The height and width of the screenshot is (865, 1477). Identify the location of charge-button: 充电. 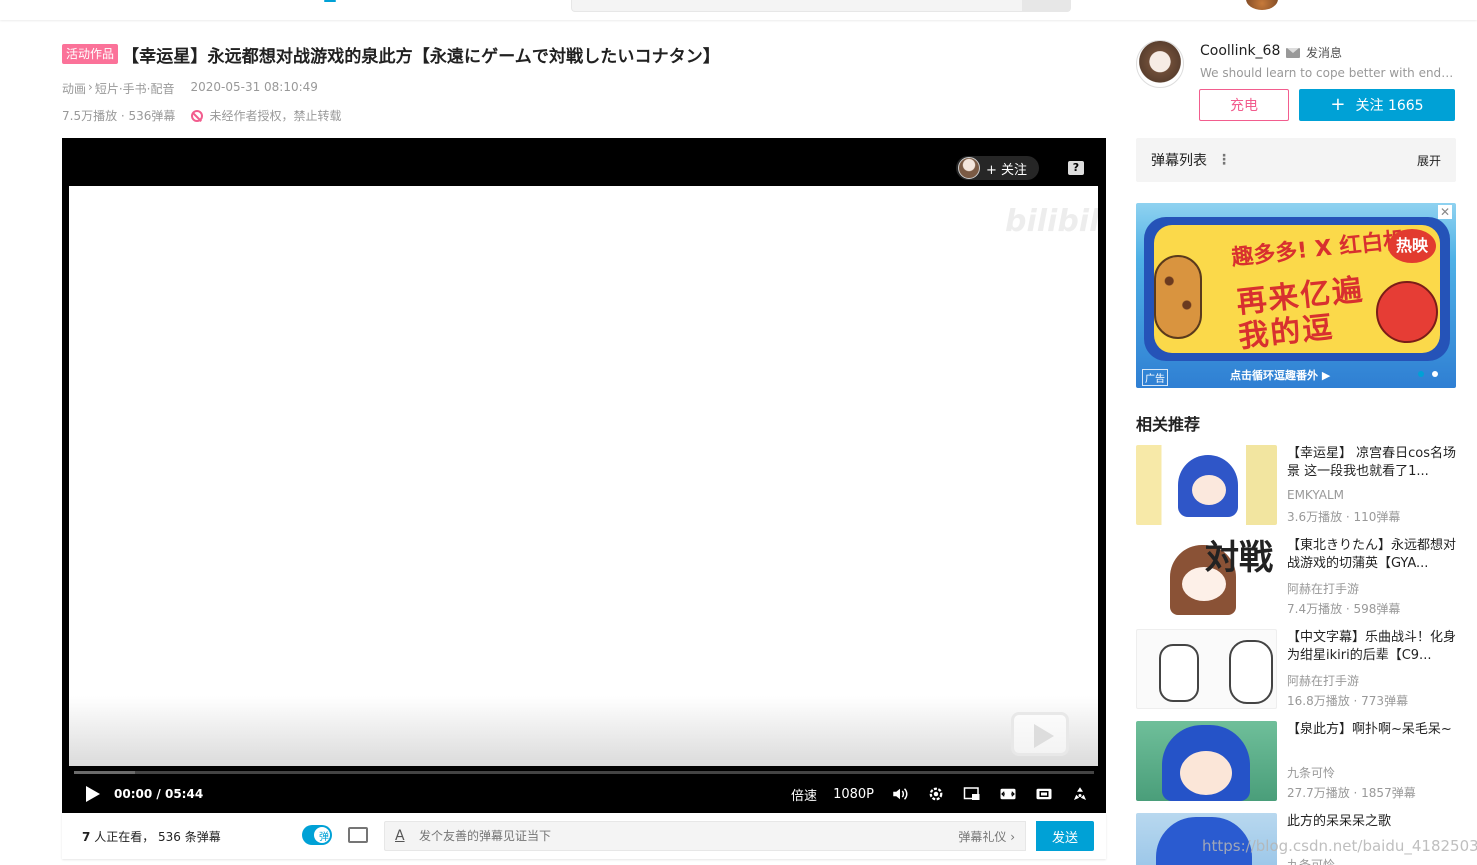
(1244, 105).